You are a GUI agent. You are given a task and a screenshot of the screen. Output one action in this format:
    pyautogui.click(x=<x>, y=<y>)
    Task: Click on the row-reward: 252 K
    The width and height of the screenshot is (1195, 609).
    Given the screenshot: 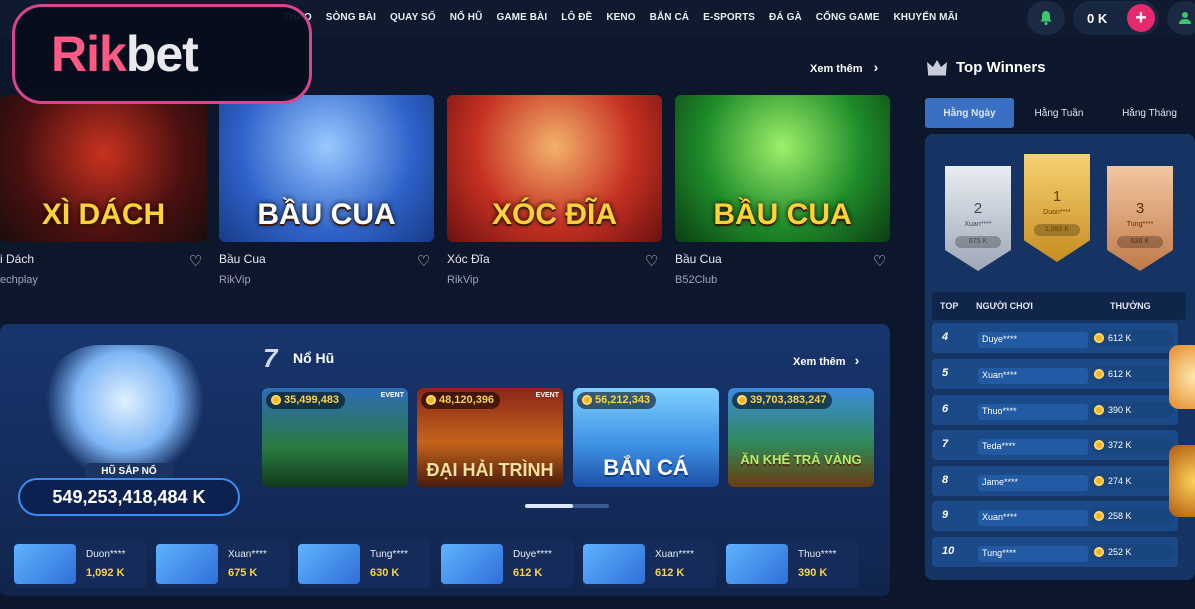 What is the action you would take?
    pyautogui.click(x=1132, y=552)
    